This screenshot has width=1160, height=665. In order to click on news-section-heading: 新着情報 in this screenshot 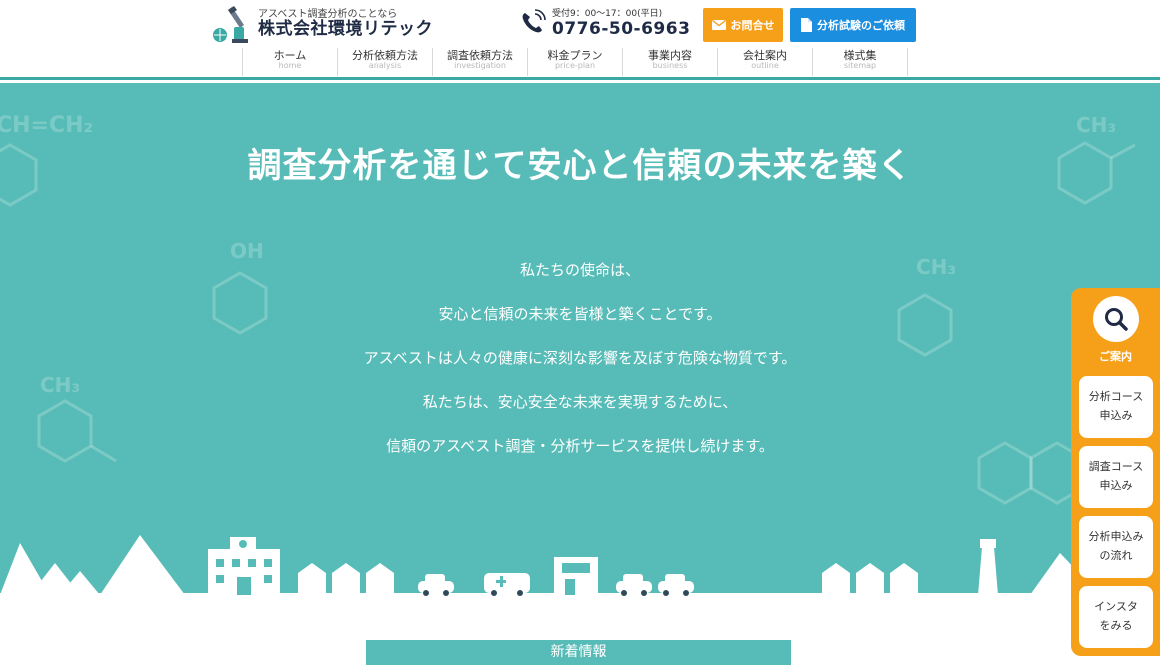, I will do `click(578, 652)`.